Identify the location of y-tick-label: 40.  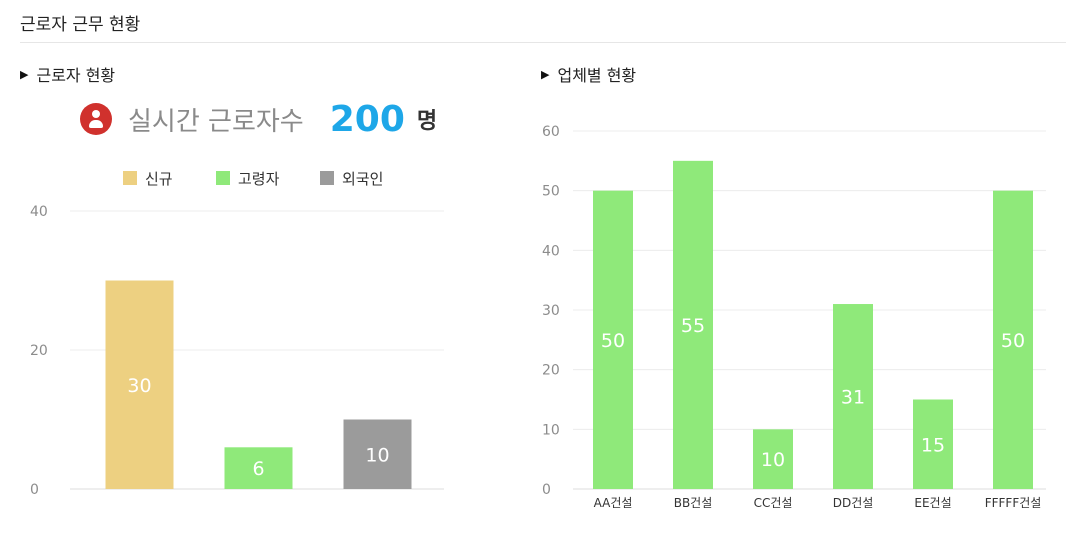
(551, 251).